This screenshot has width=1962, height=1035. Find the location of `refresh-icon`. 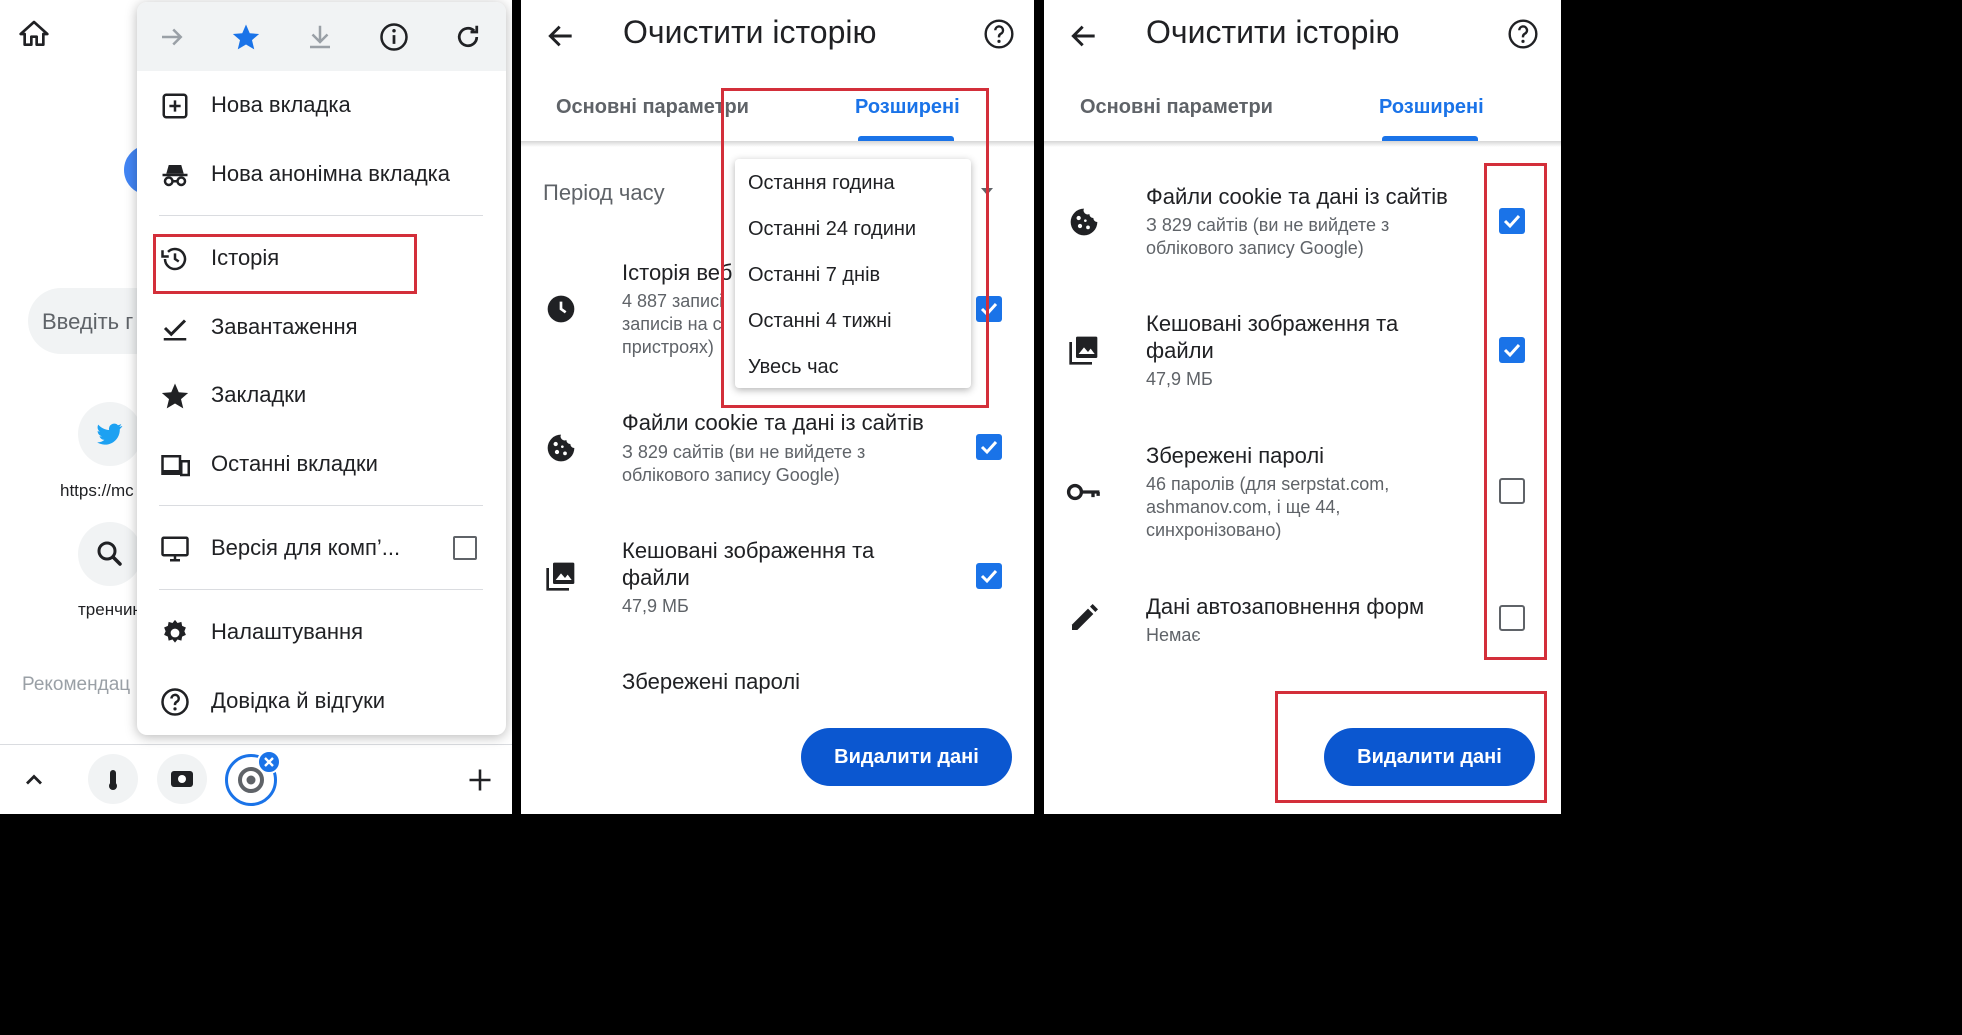

refresh-icon is located at coordinates (468, 37).